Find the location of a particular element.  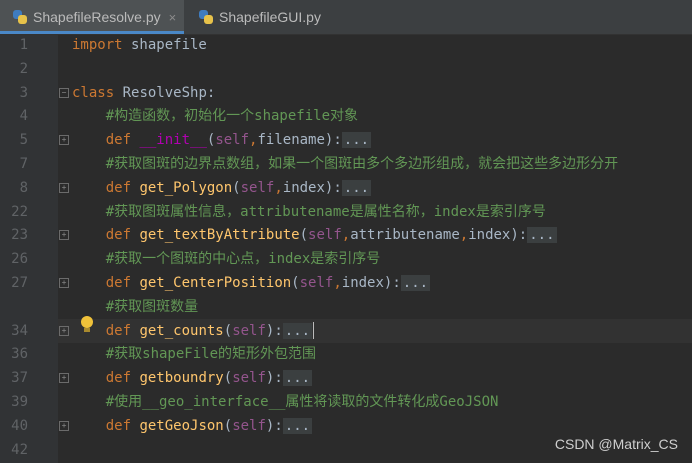

code-token: #获取一个图斑的中心点，index是索引序号 is located at coordinates (243, 259).